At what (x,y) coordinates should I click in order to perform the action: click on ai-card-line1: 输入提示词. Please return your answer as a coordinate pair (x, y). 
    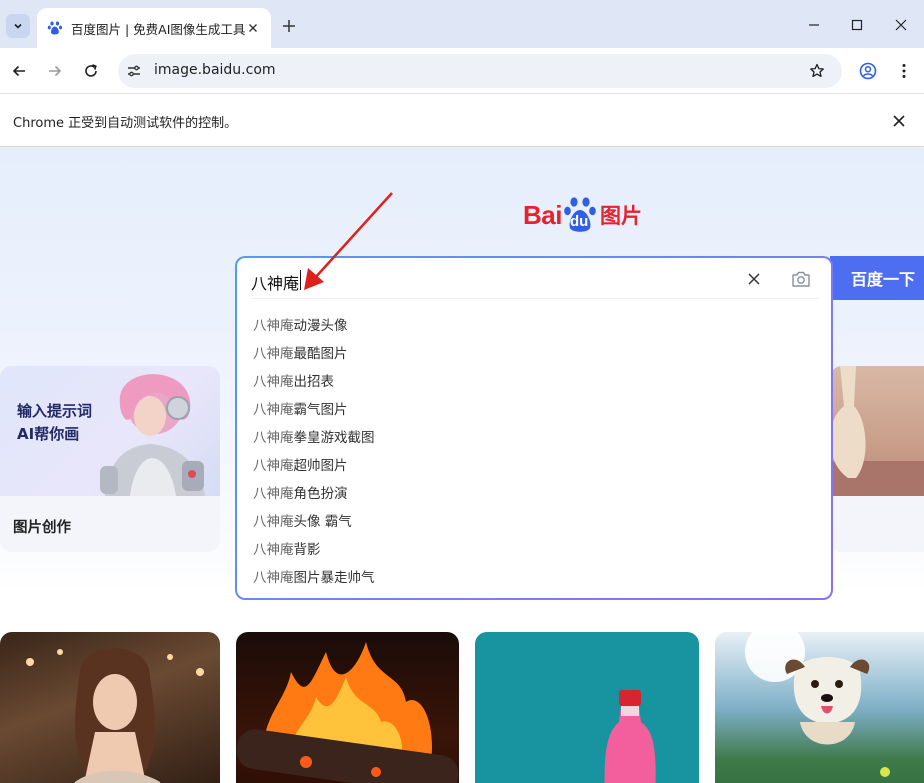
    Looking at the image, I should click on (55, 411).